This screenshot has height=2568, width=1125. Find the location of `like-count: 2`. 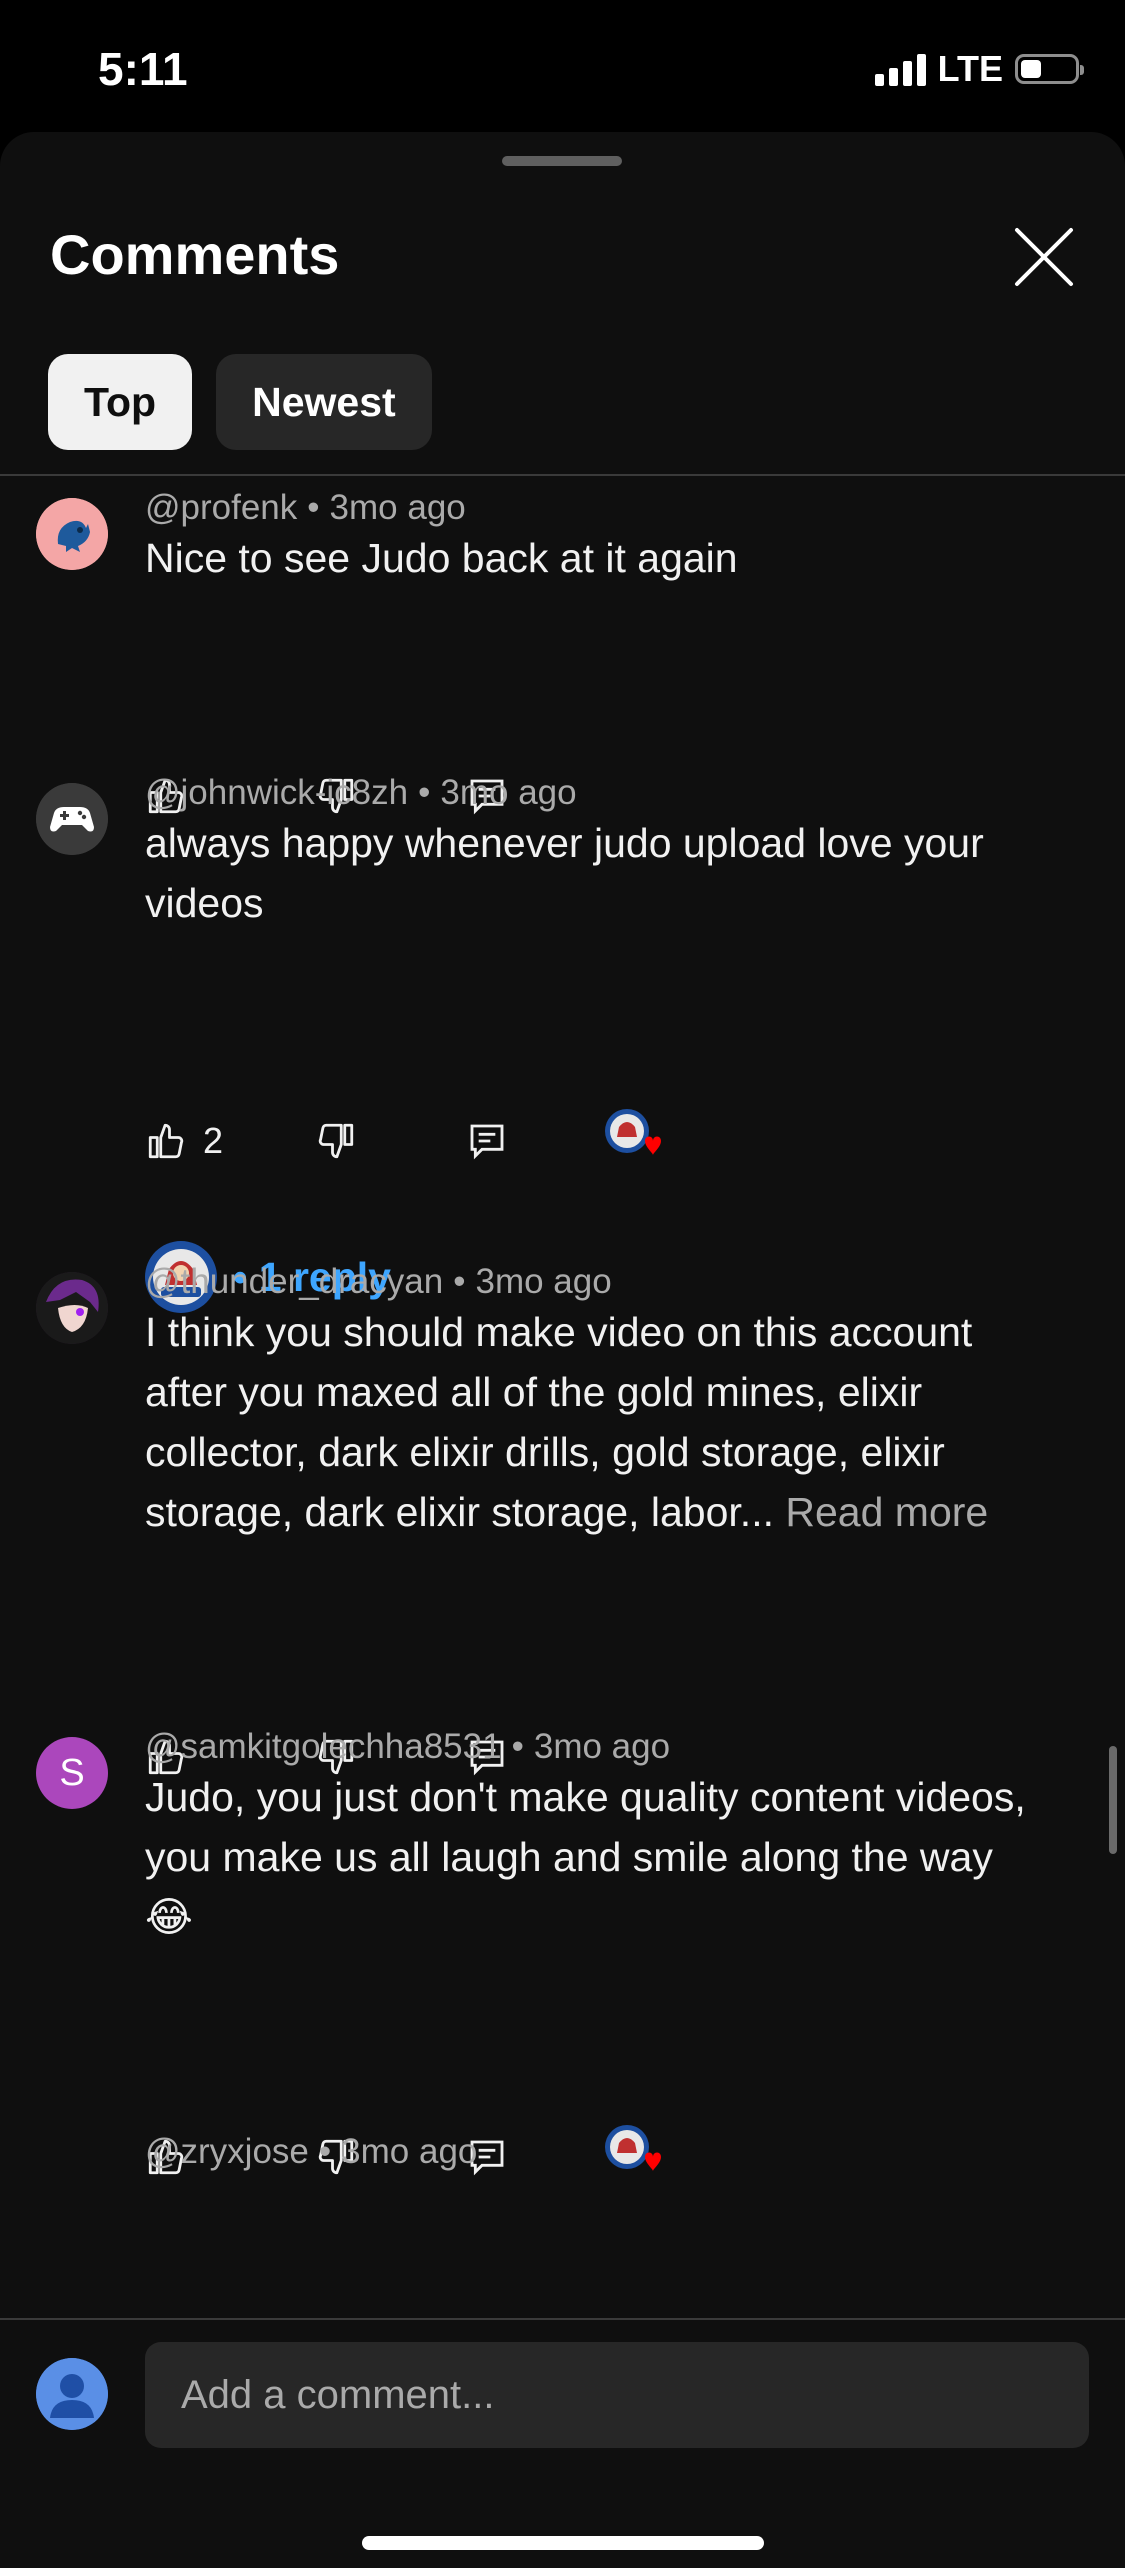

like-count: 2 is located at coordinates (213, 1140).